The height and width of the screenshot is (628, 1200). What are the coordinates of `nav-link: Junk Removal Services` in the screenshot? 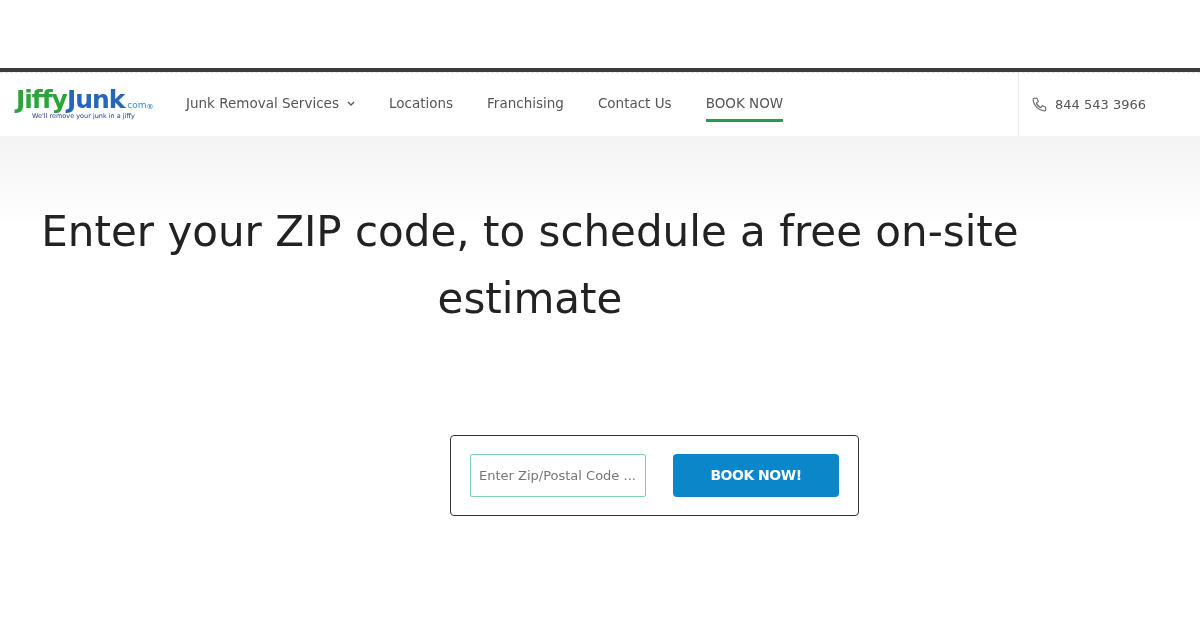 It's located at (270, 104).